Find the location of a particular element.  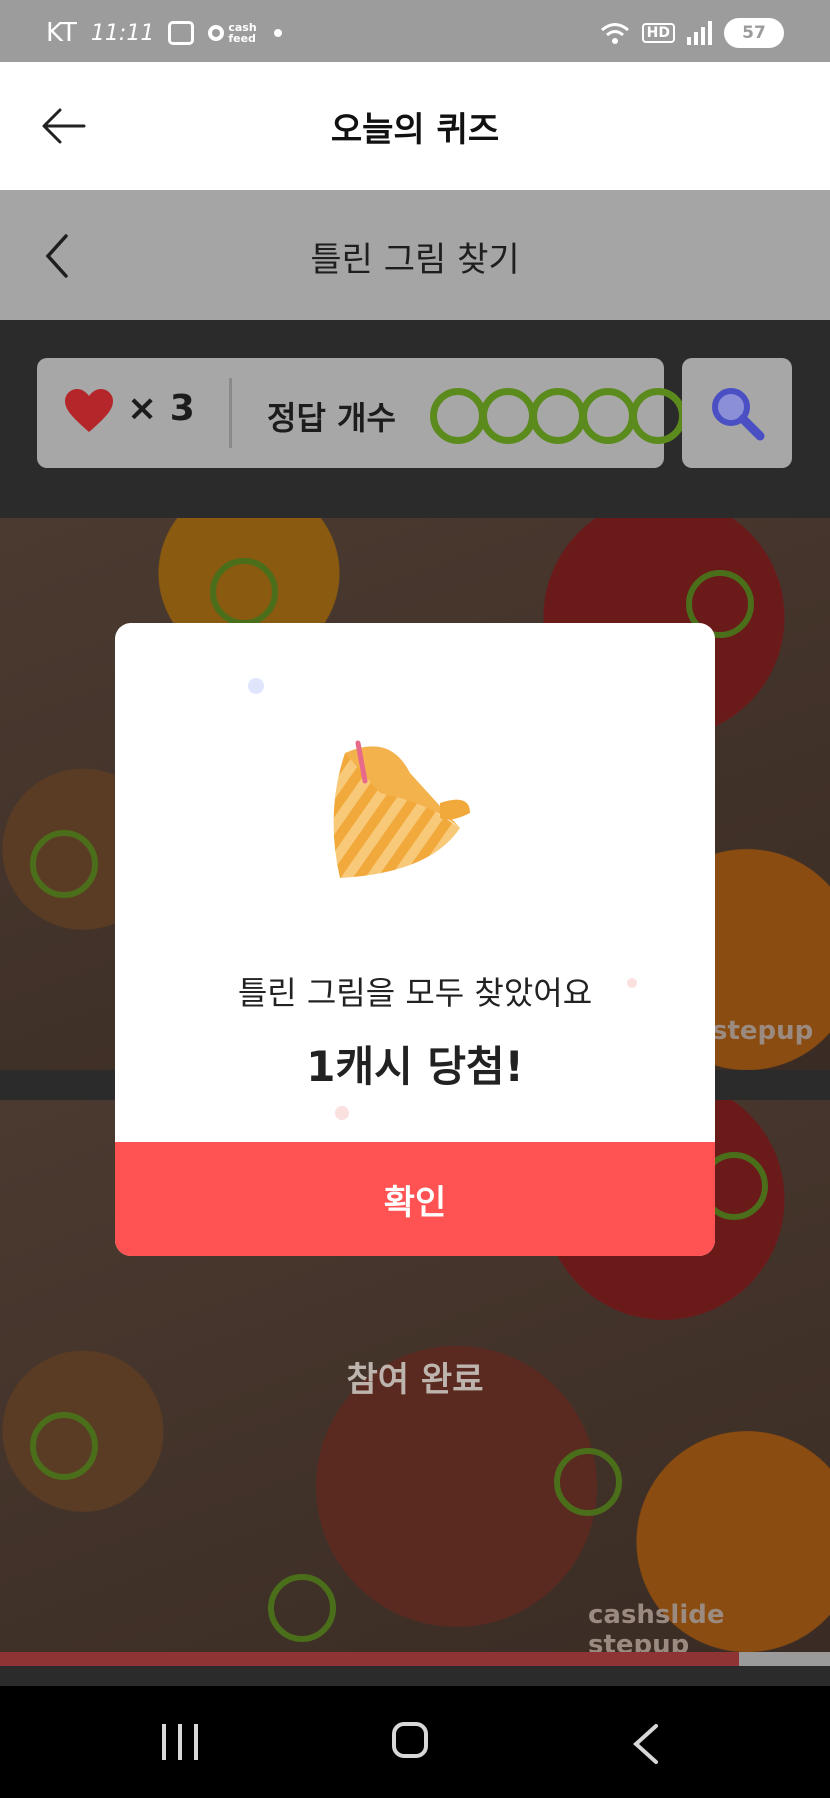

heart-icon is located at coordinates (89, 410).